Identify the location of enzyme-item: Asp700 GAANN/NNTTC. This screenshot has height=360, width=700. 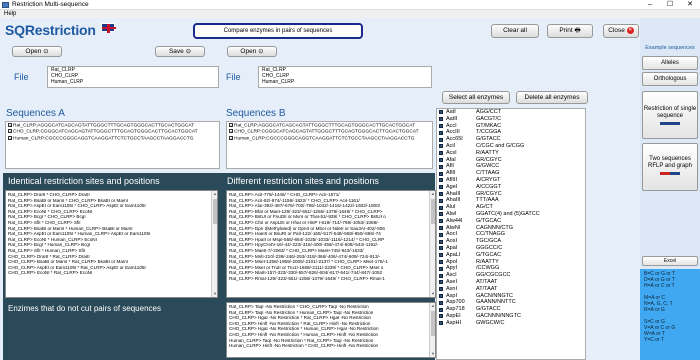
(511, 302).